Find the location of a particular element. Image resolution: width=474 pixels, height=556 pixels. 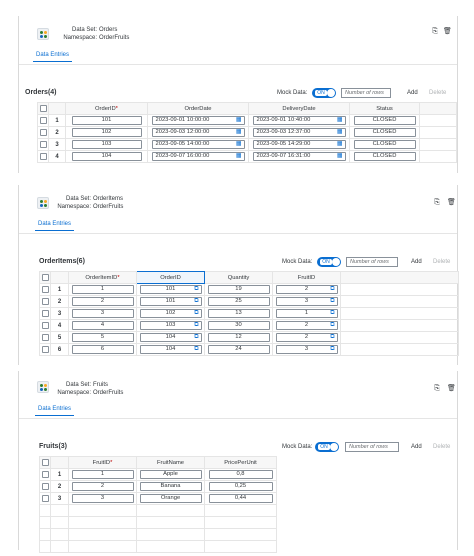

price-per-unit-field: 0,25 is located at coordinates (240, 486).